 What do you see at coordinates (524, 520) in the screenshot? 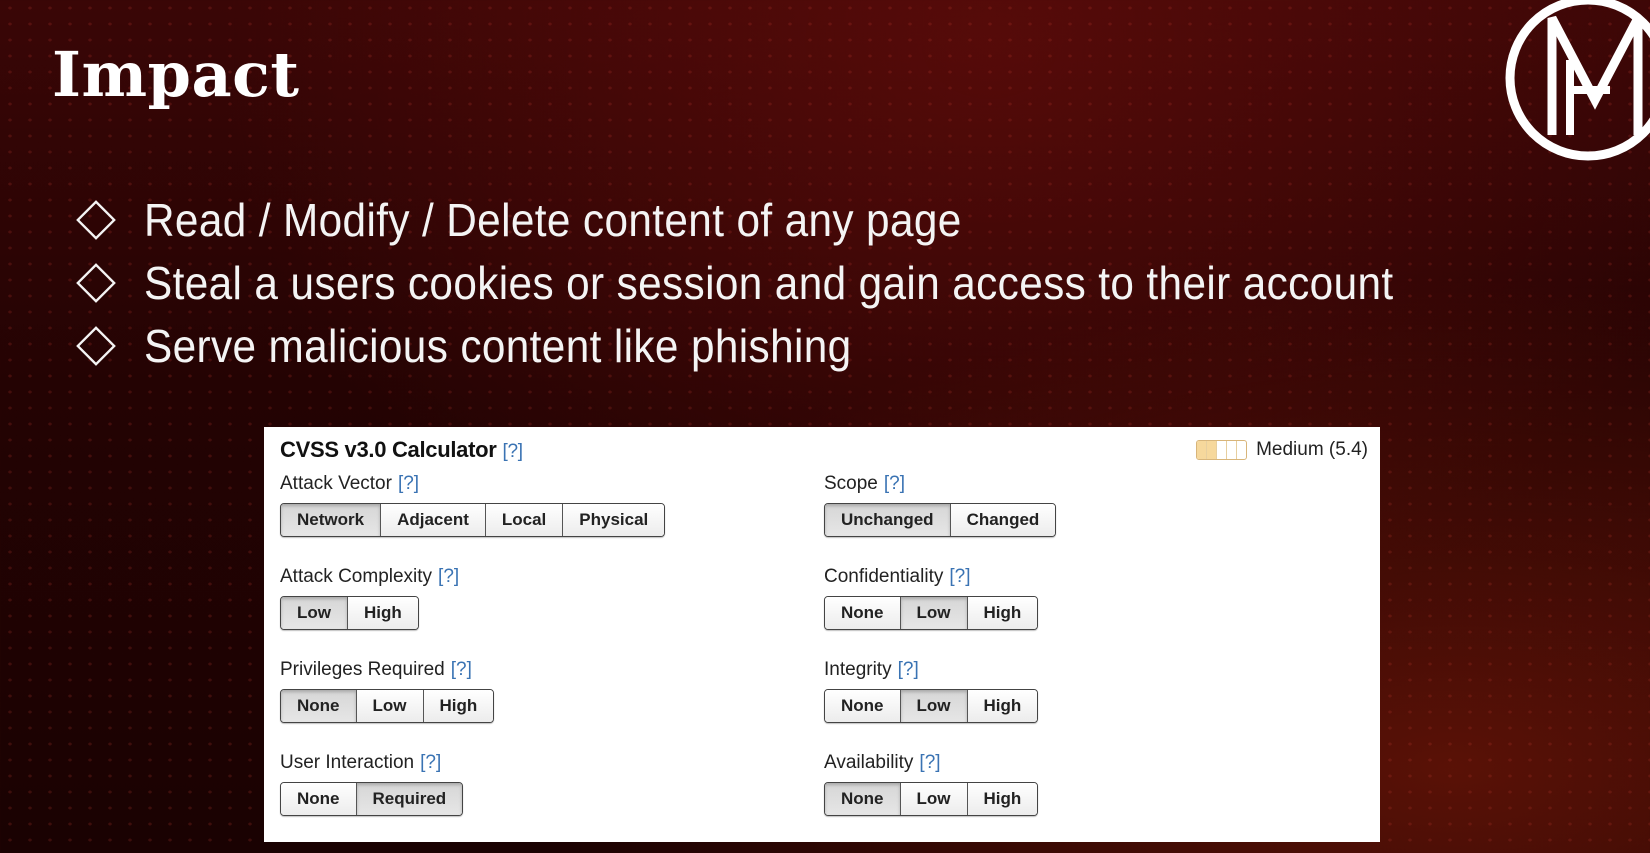
I see `attack-vector-option-local: Local` at bounding box center [524, 520].